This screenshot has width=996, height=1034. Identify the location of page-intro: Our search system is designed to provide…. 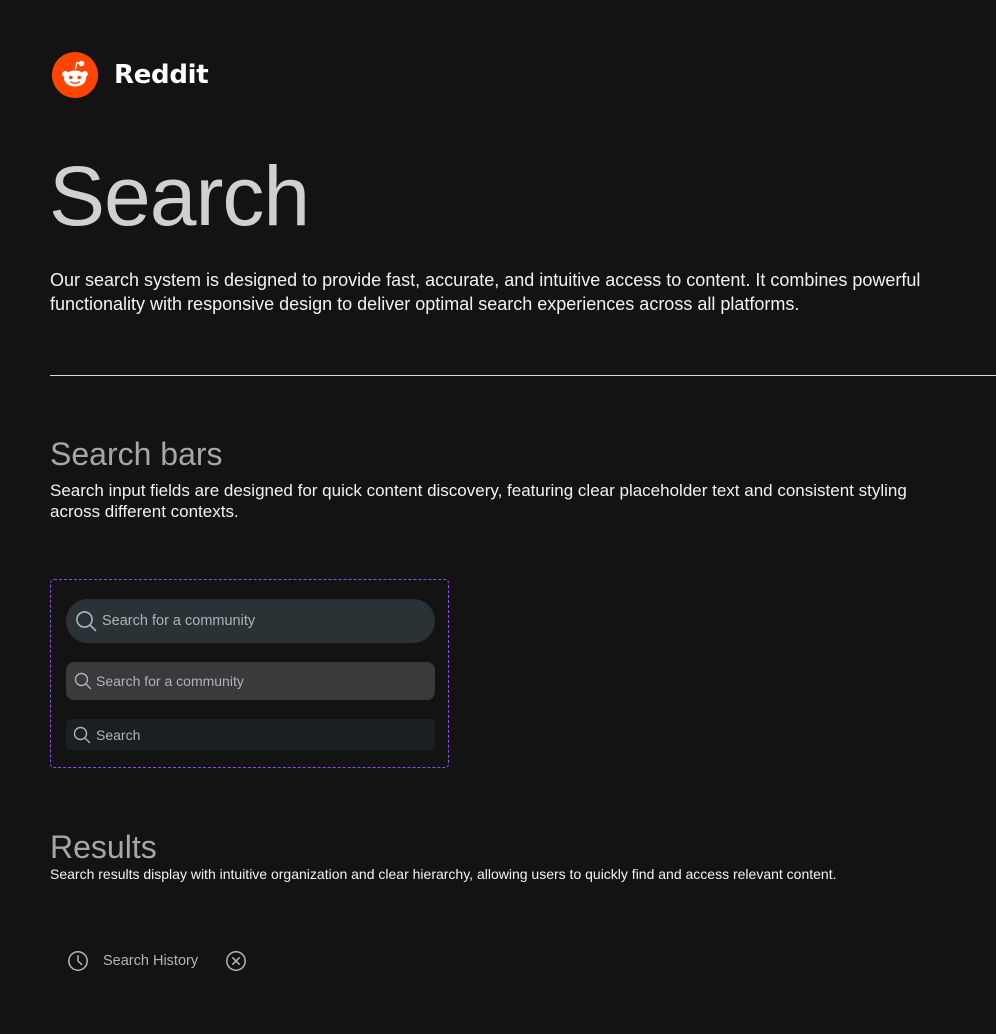
(485, 292).